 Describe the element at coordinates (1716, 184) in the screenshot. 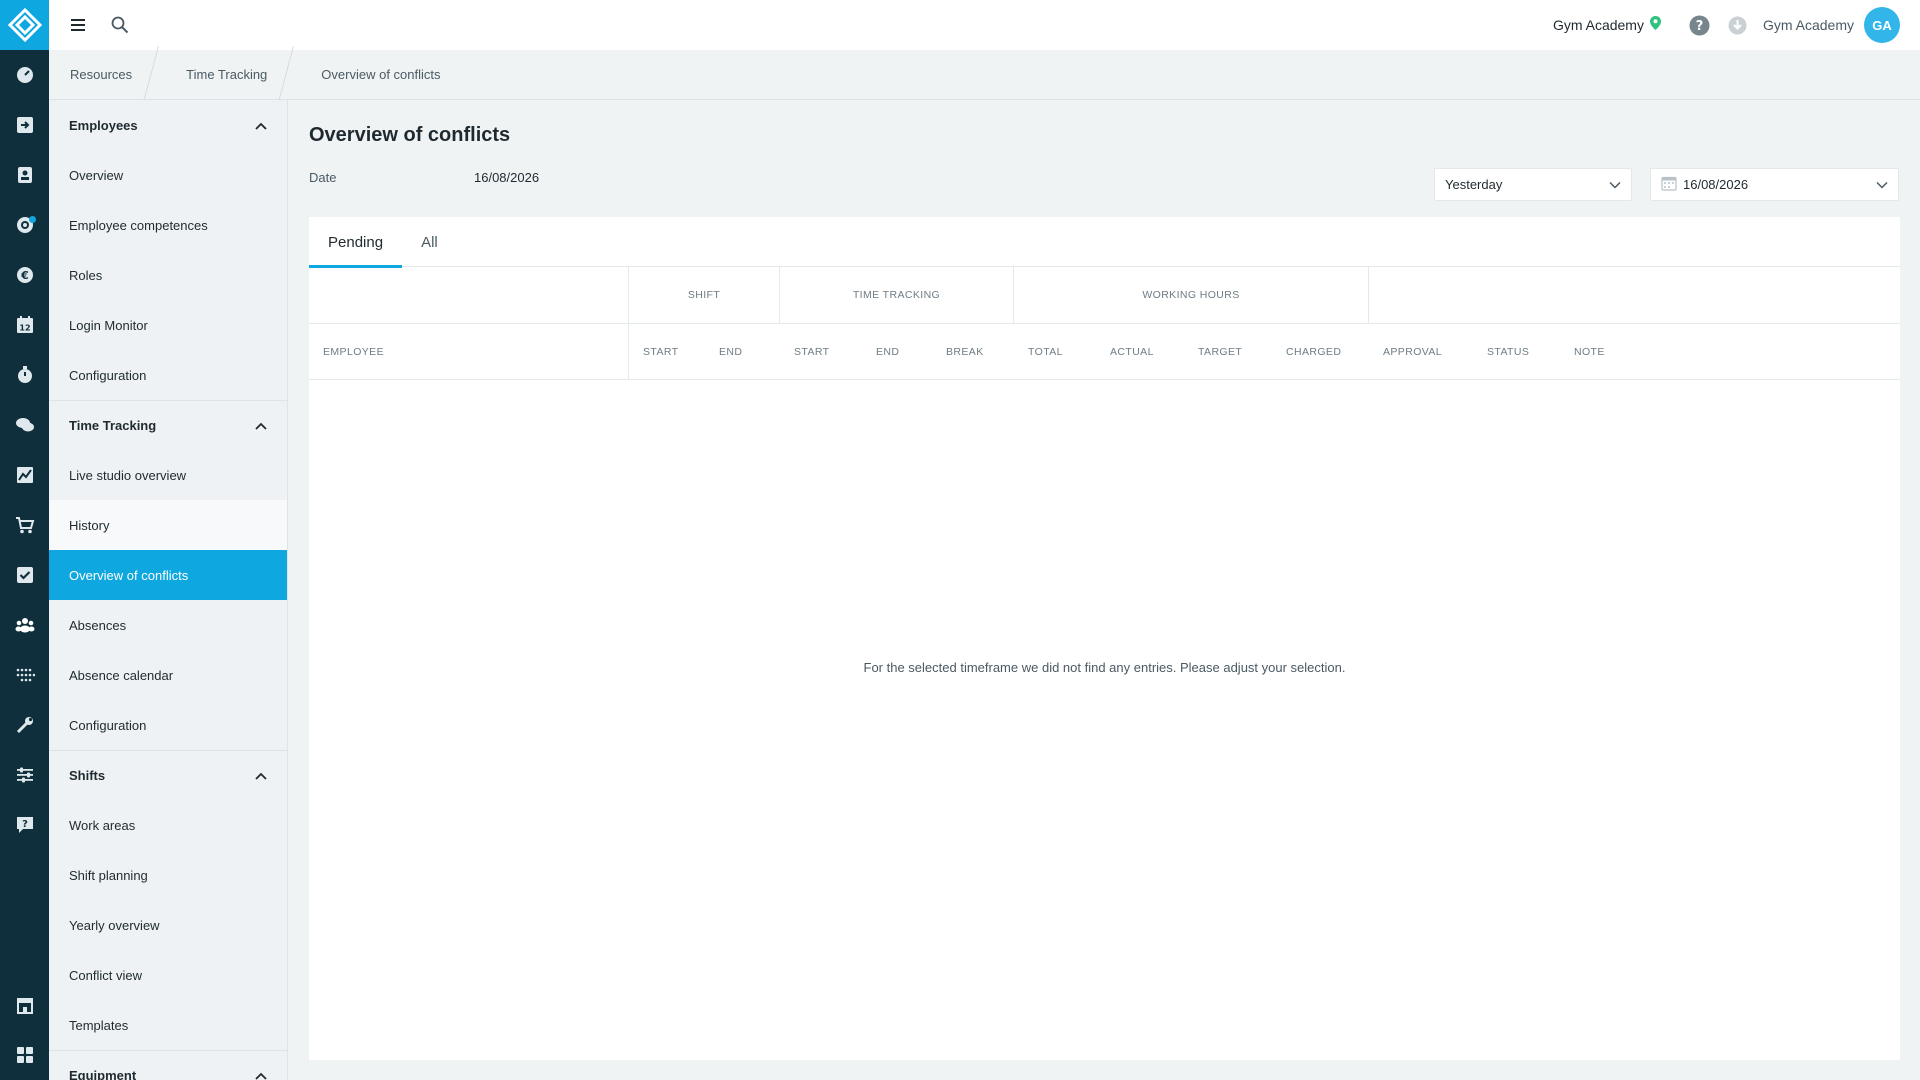

I see `date-picker-value: 16/08/2026` at that location.